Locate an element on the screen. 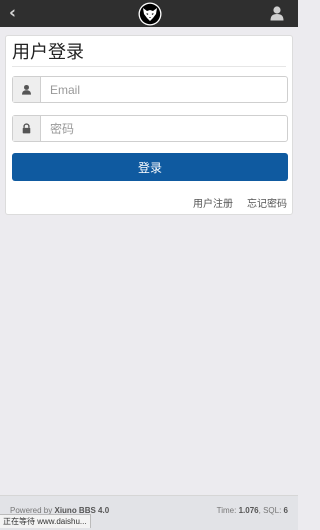 The image size is (320, 530). render-stats: Time: 1.076, SQL: 6 is located at coordinates (252, 510).